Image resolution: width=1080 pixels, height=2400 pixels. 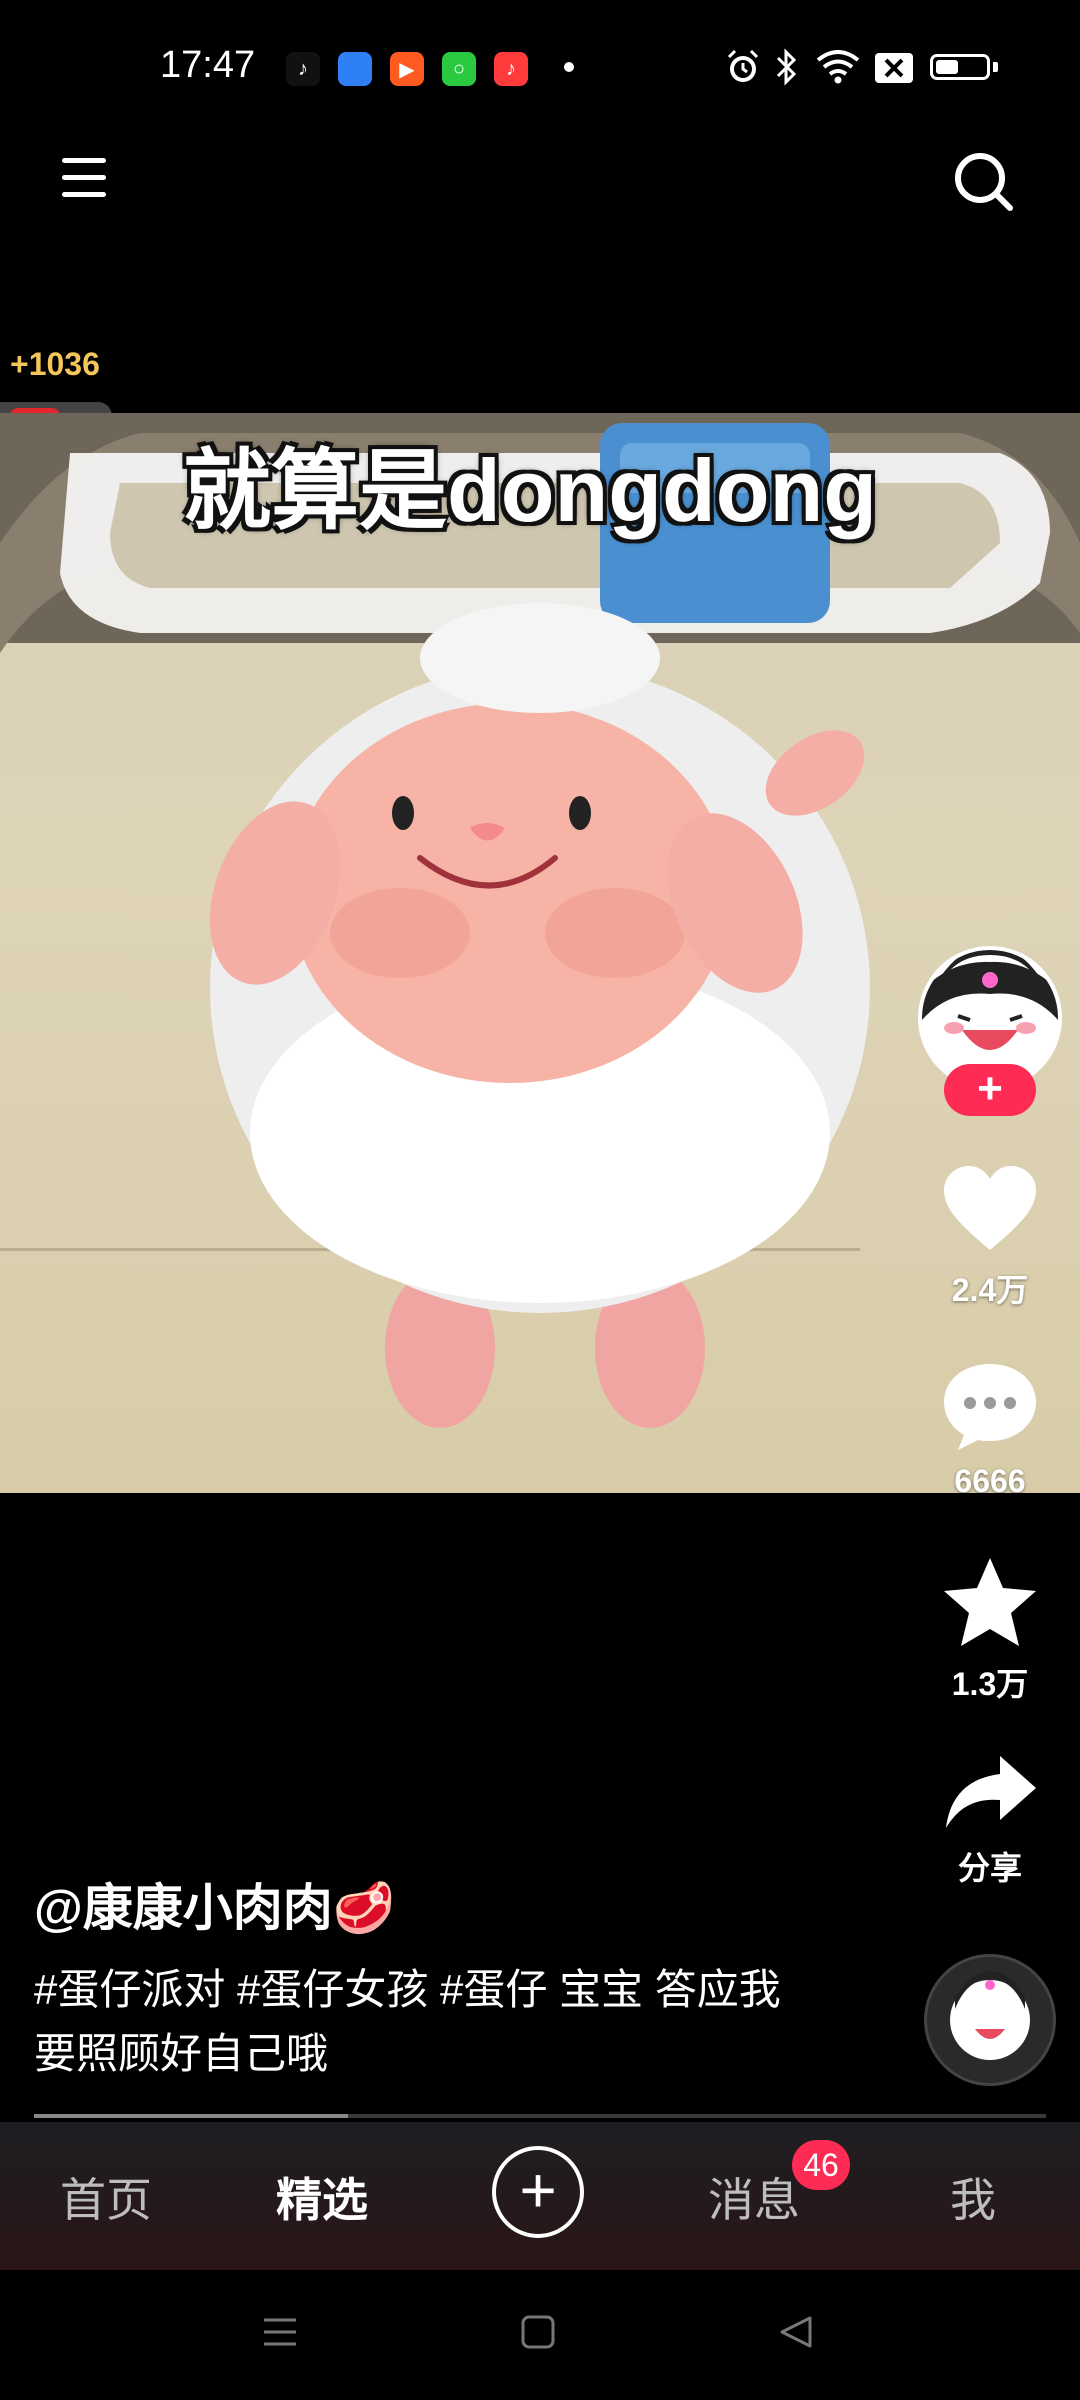 I want to click on battery-level, so click(x=947, y=67).